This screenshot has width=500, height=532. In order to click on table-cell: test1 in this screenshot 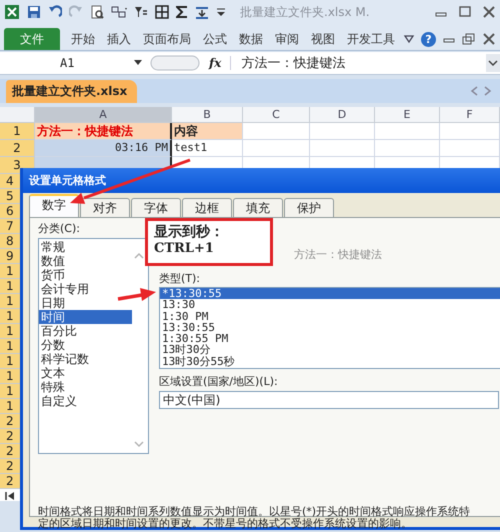, I will do `click(207, 148)`.